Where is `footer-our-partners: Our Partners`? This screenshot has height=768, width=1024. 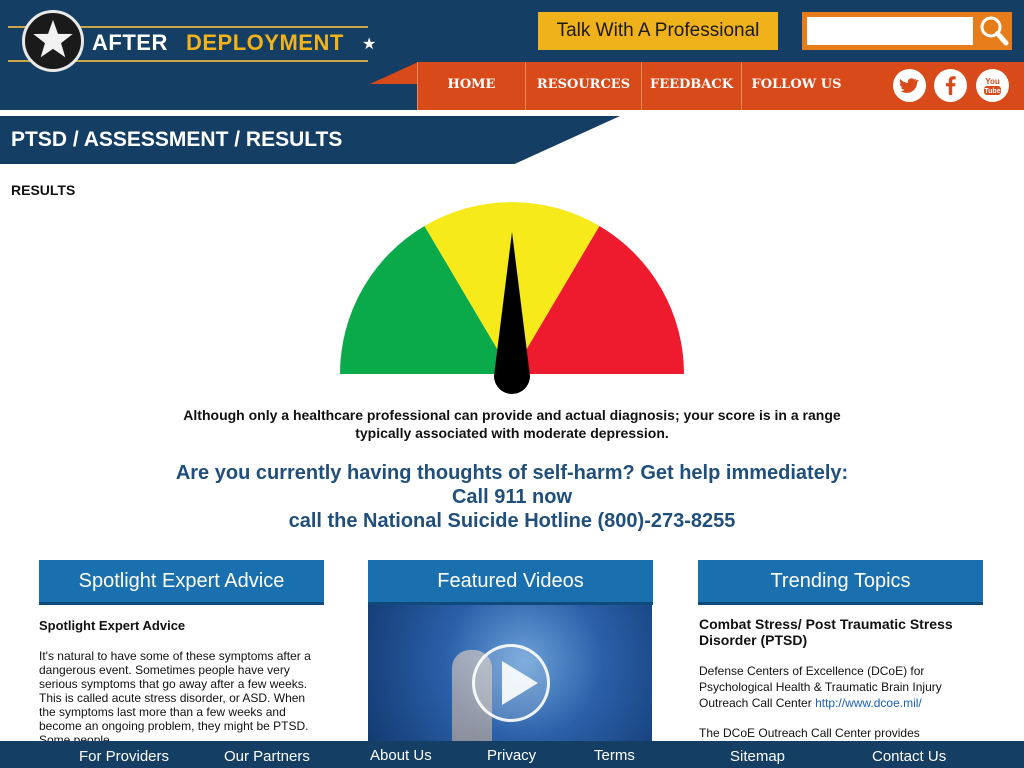
footer-our-partners: Our Partners is located at coordinates (267, 756).